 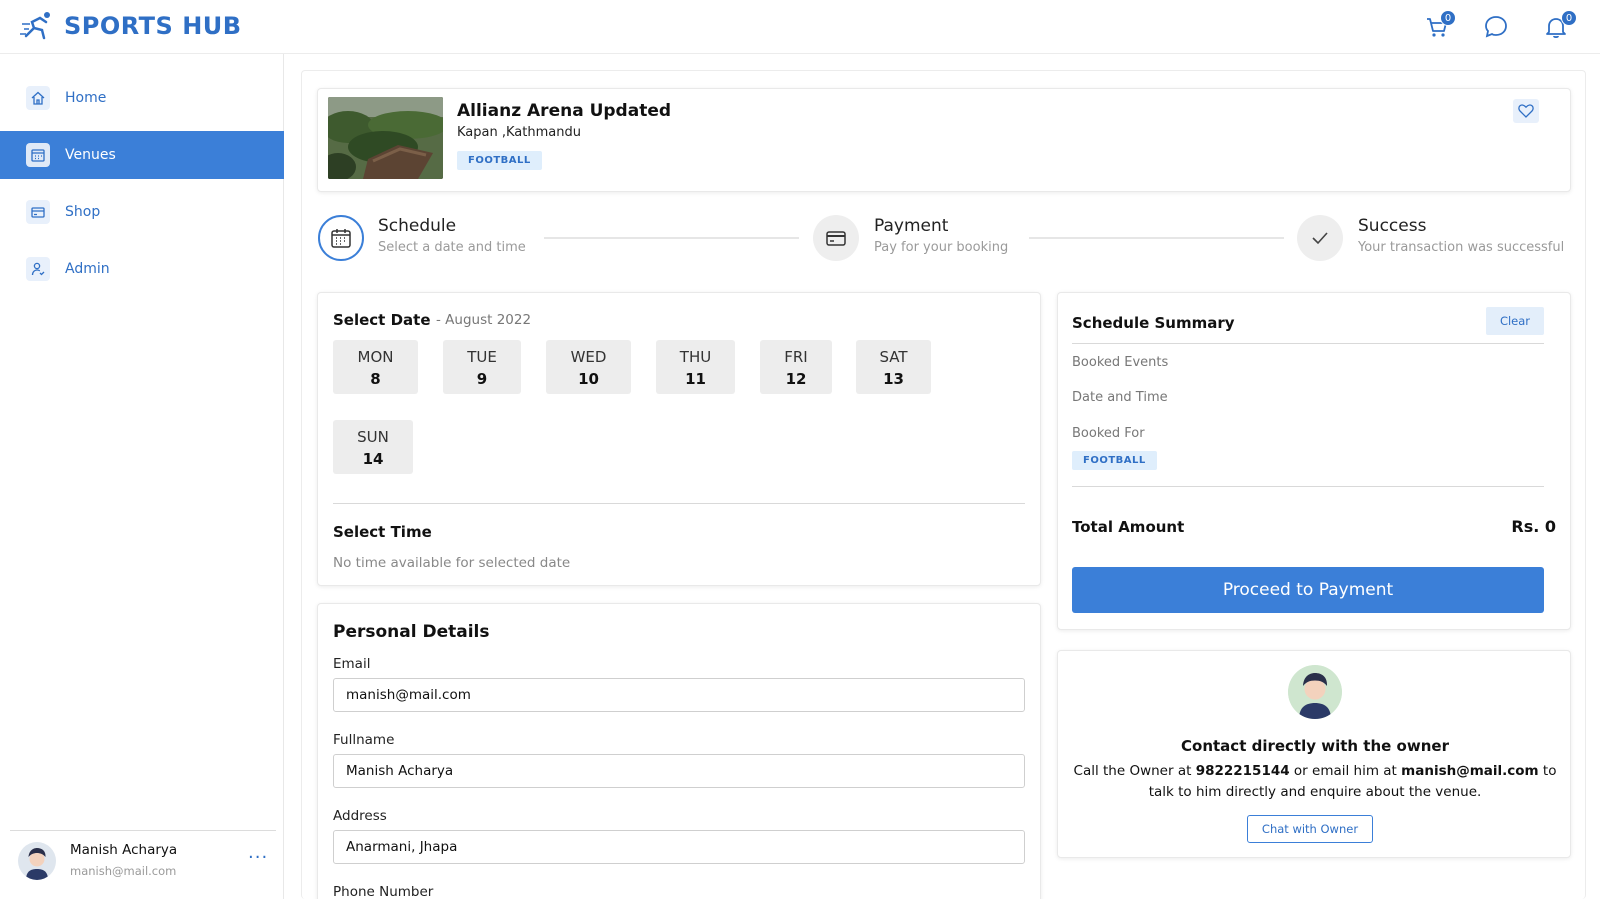 I want to click on fullname-field, so click(x=679, y=771).